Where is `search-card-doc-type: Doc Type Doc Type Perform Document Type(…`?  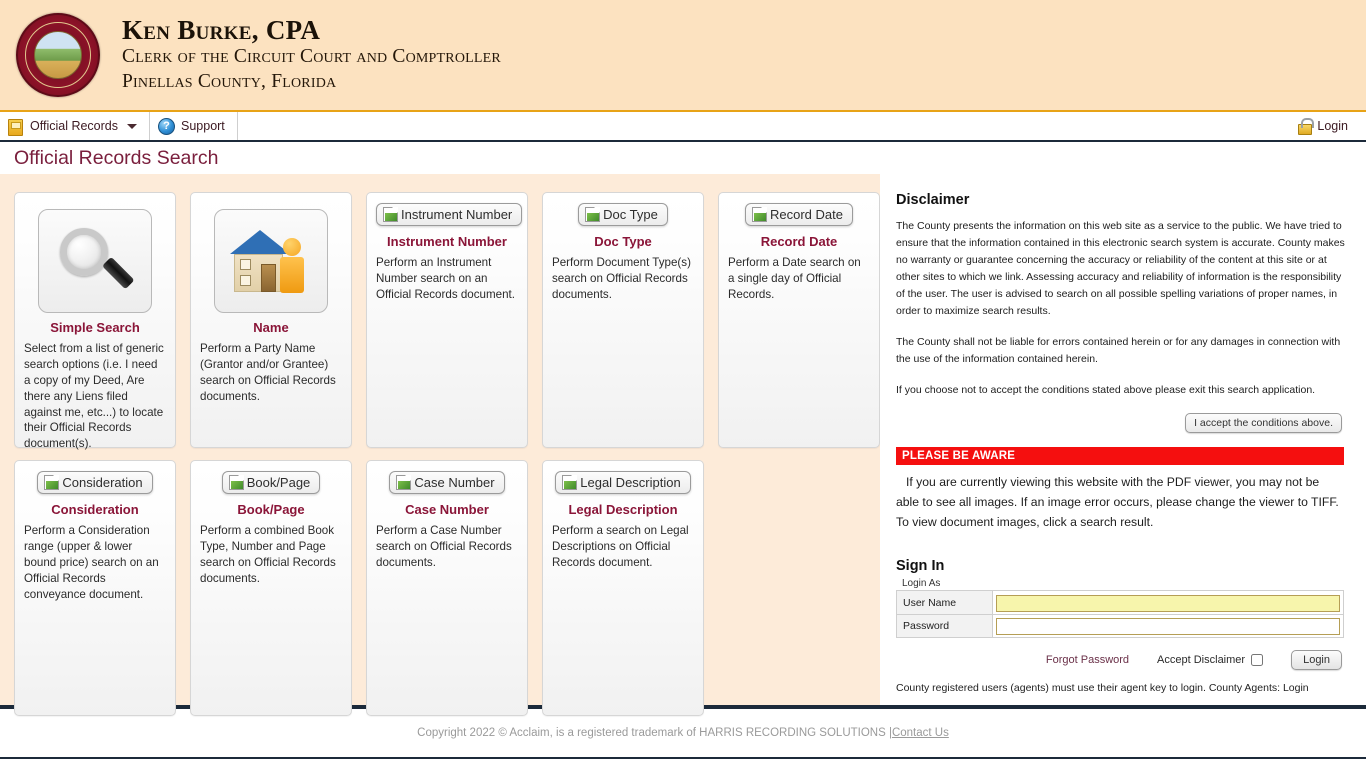
search-card-doc-type: Doc Type Doc Type Perform Document Type(… is located at coordinates (623, 320).